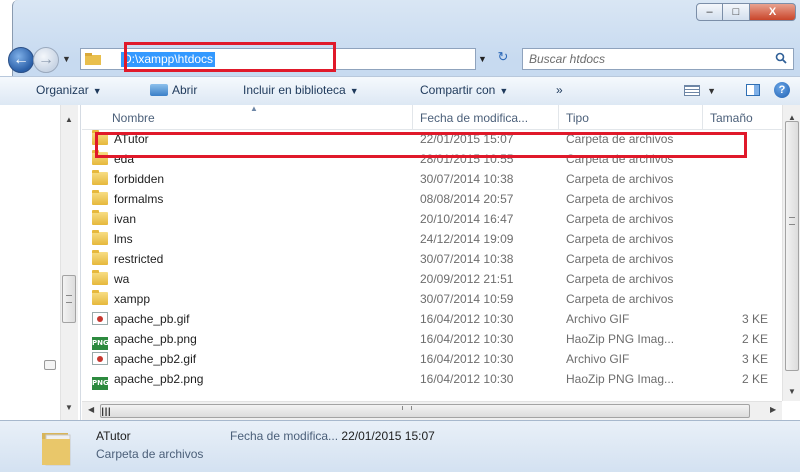 The height and width of the screenshot is (472, 800). I want to click on open-label: Abrir, so click(185, 90).